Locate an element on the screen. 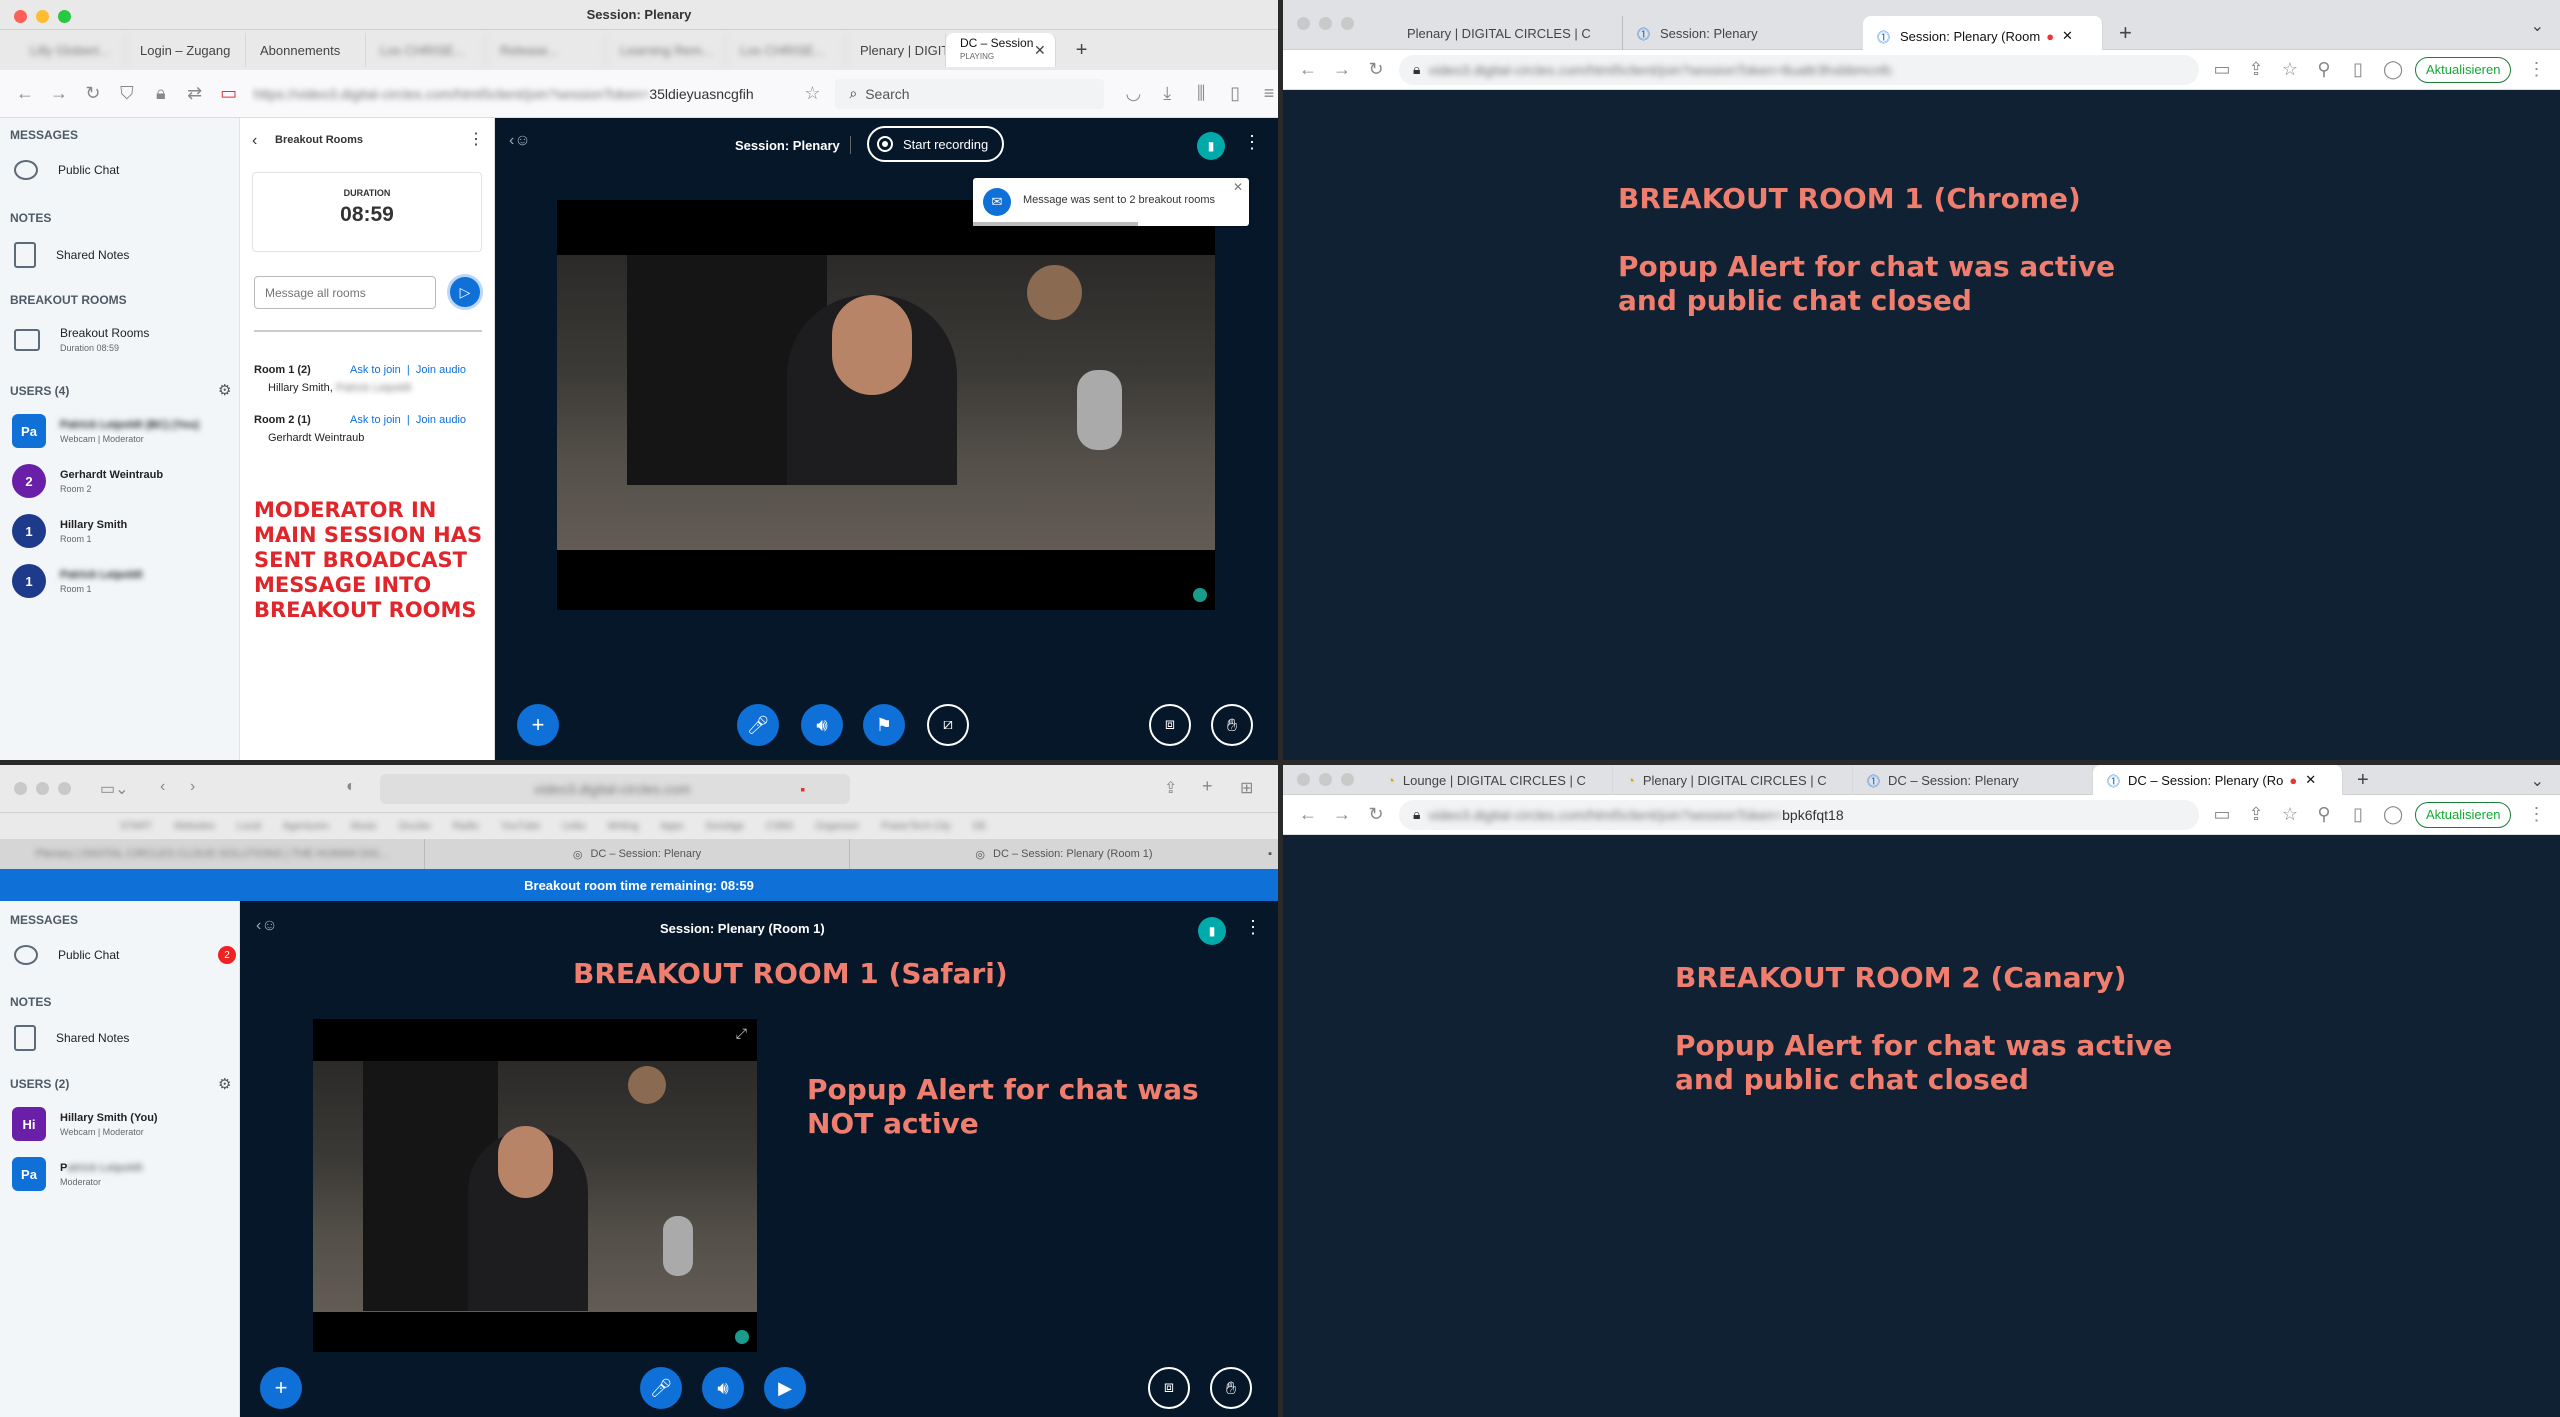 The width and height of the screenshot is (2560, 1417). audio-button: 🔊︎ is located at coordinates (723, 1388).